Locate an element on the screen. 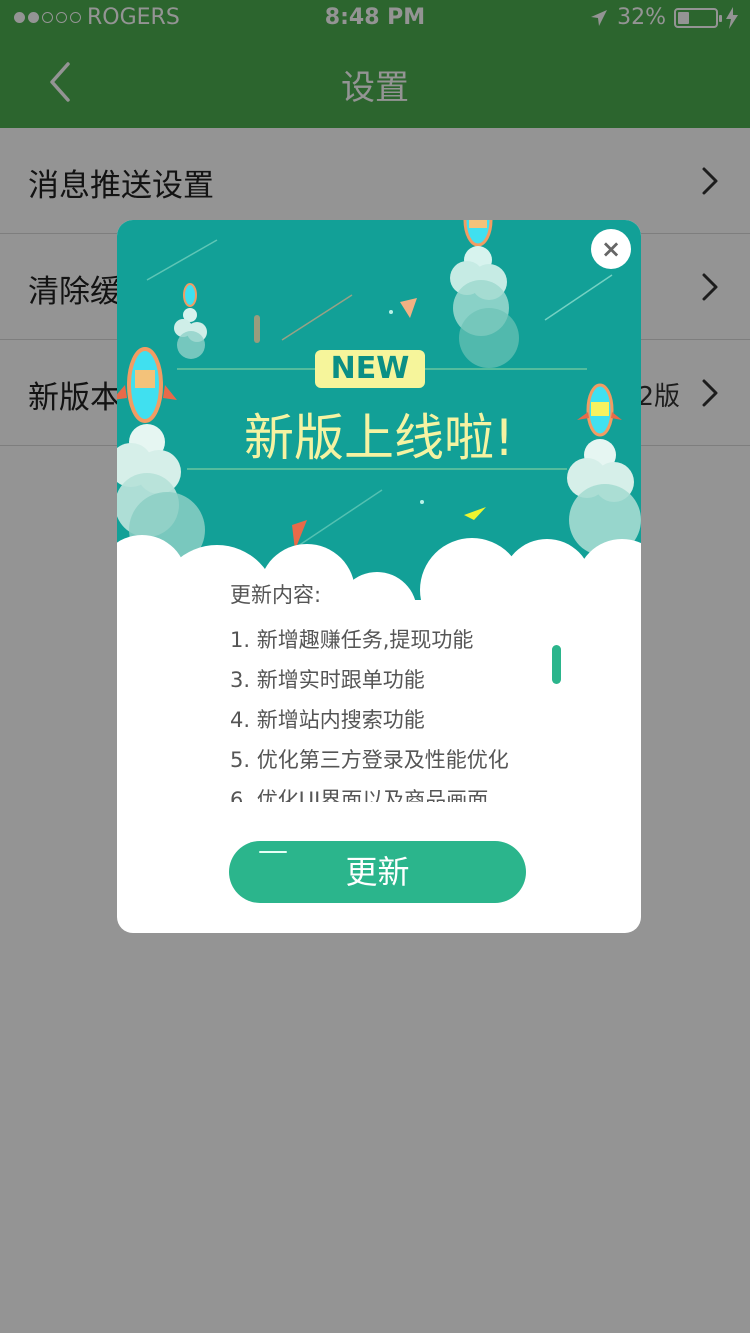  close-icon: × is located at coordinates (611, 249).